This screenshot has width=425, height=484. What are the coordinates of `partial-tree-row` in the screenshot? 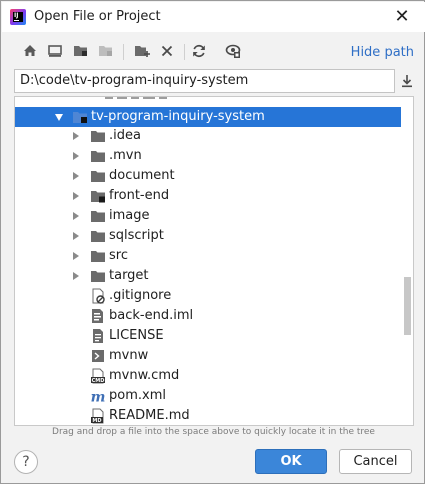 It's located at (138, 99).